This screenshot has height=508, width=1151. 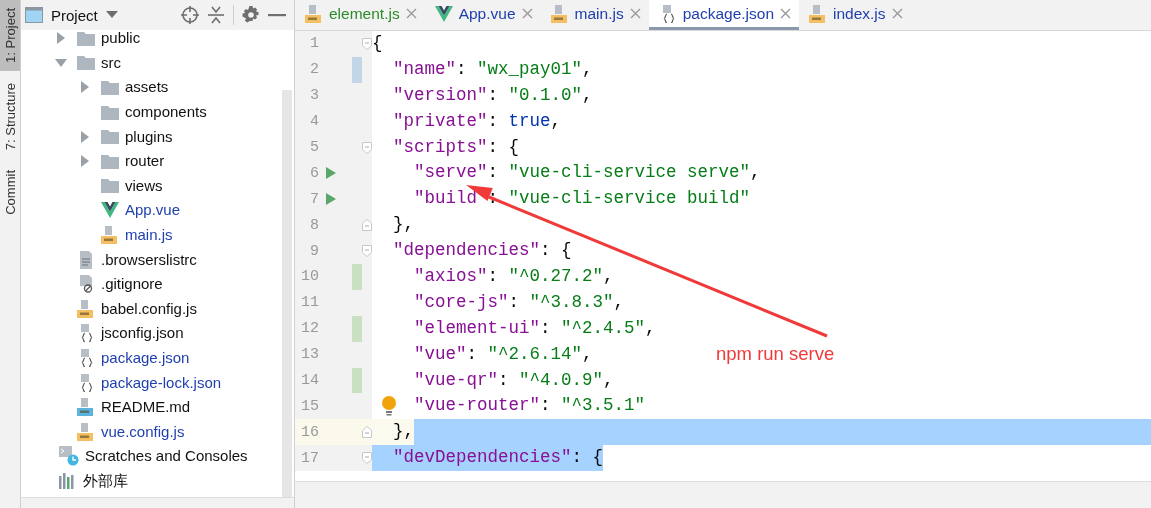 I want to click on tree-item: views, so click(x=144, y=185).